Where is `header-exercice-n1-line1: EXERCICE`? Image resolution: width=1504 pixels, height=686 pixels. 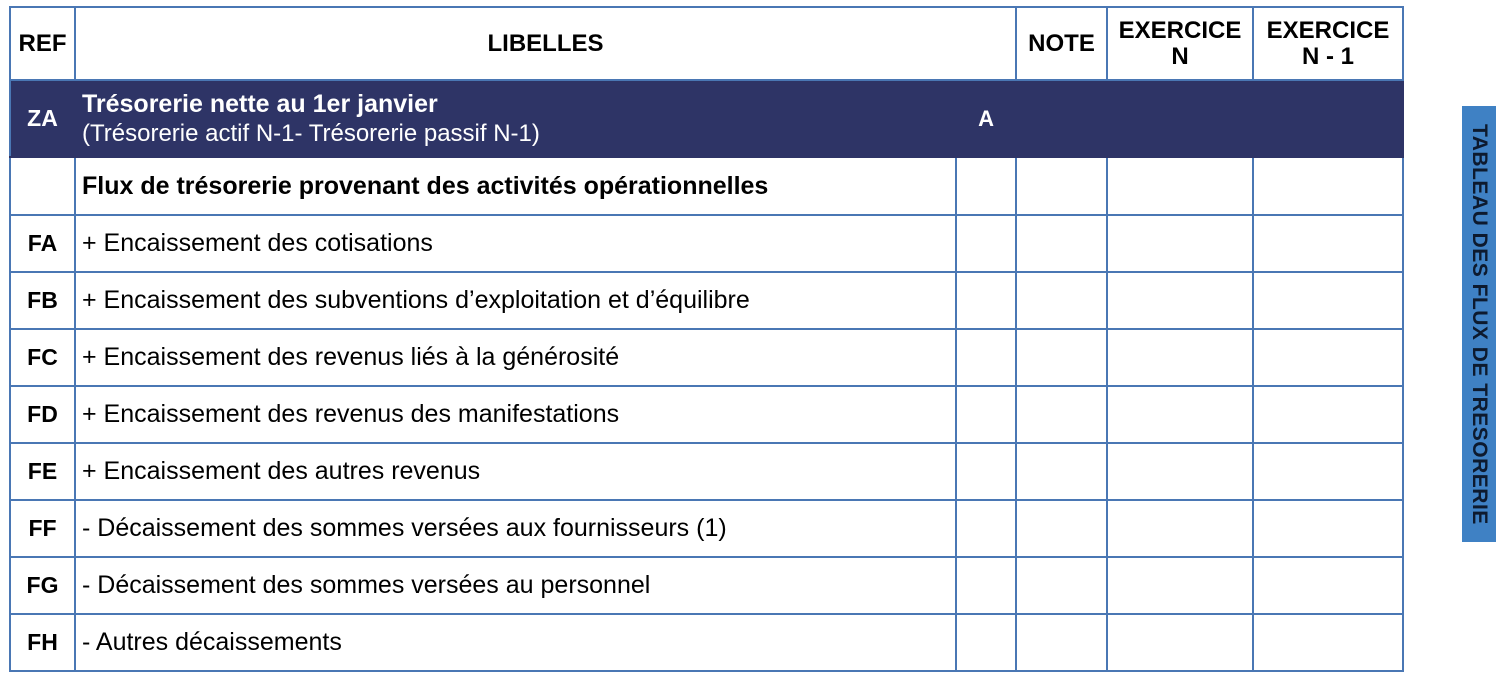
header-exercice-n1-line1: EXERCICE is located at coordinates (1328, 30).